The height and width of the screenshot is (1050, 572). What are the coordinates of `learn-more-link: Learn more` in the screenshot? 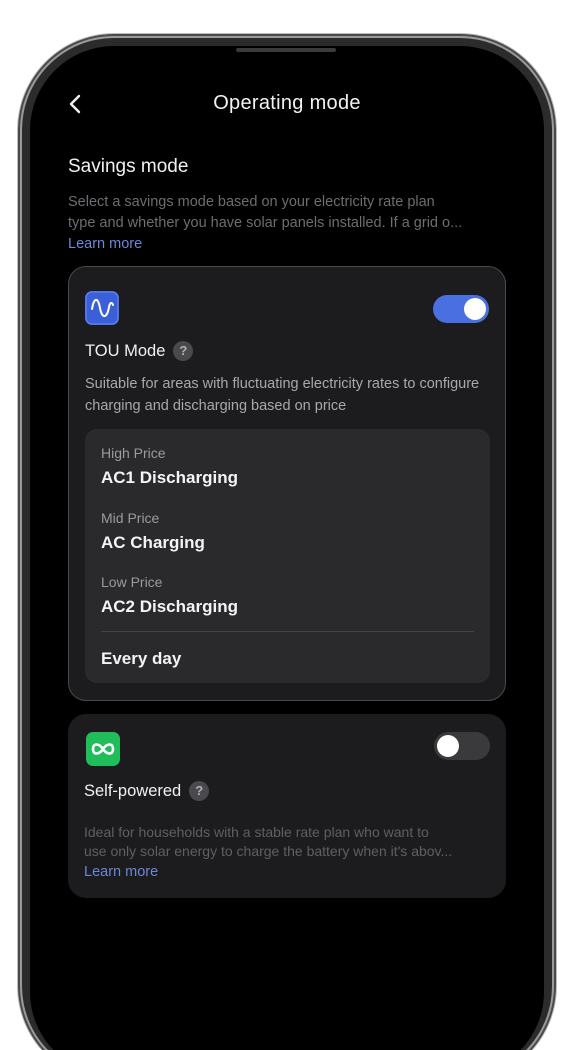 It's located at (105, 244).